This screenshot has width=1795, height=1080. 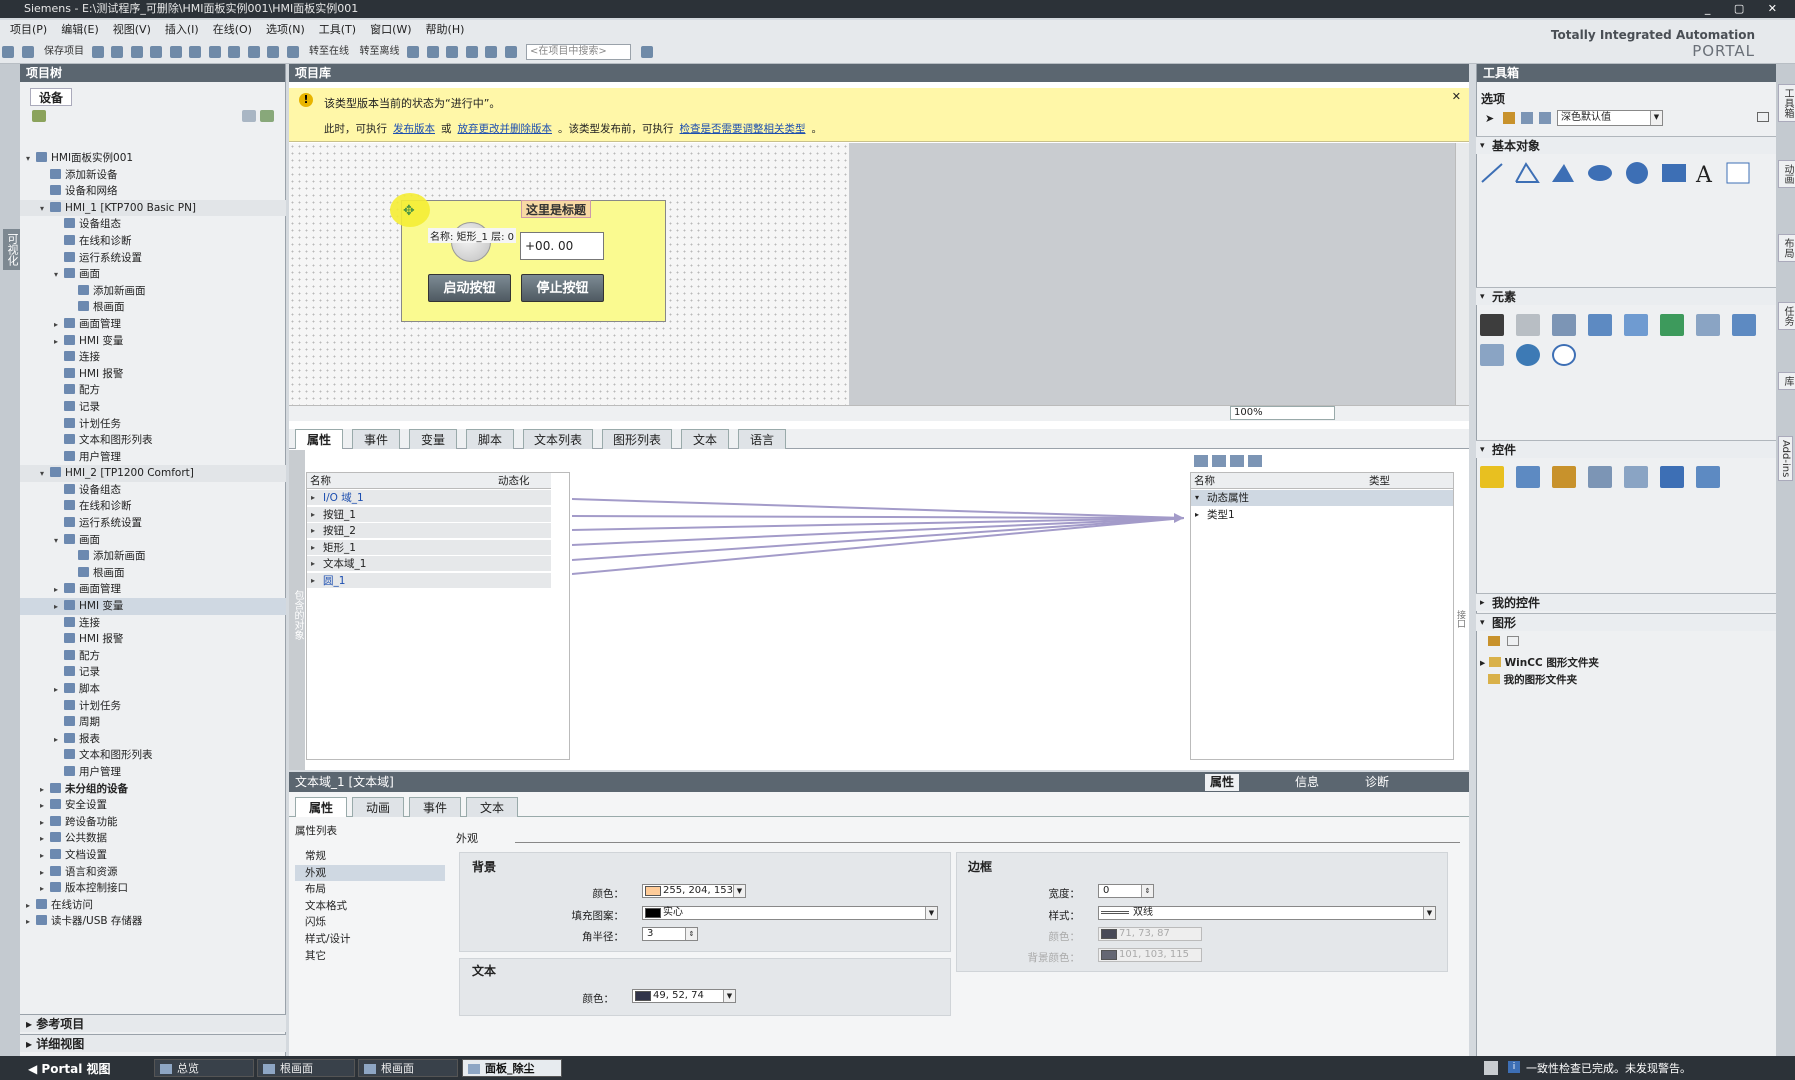 I want to click on property-tab: 动画, so click(x=378, y=807).